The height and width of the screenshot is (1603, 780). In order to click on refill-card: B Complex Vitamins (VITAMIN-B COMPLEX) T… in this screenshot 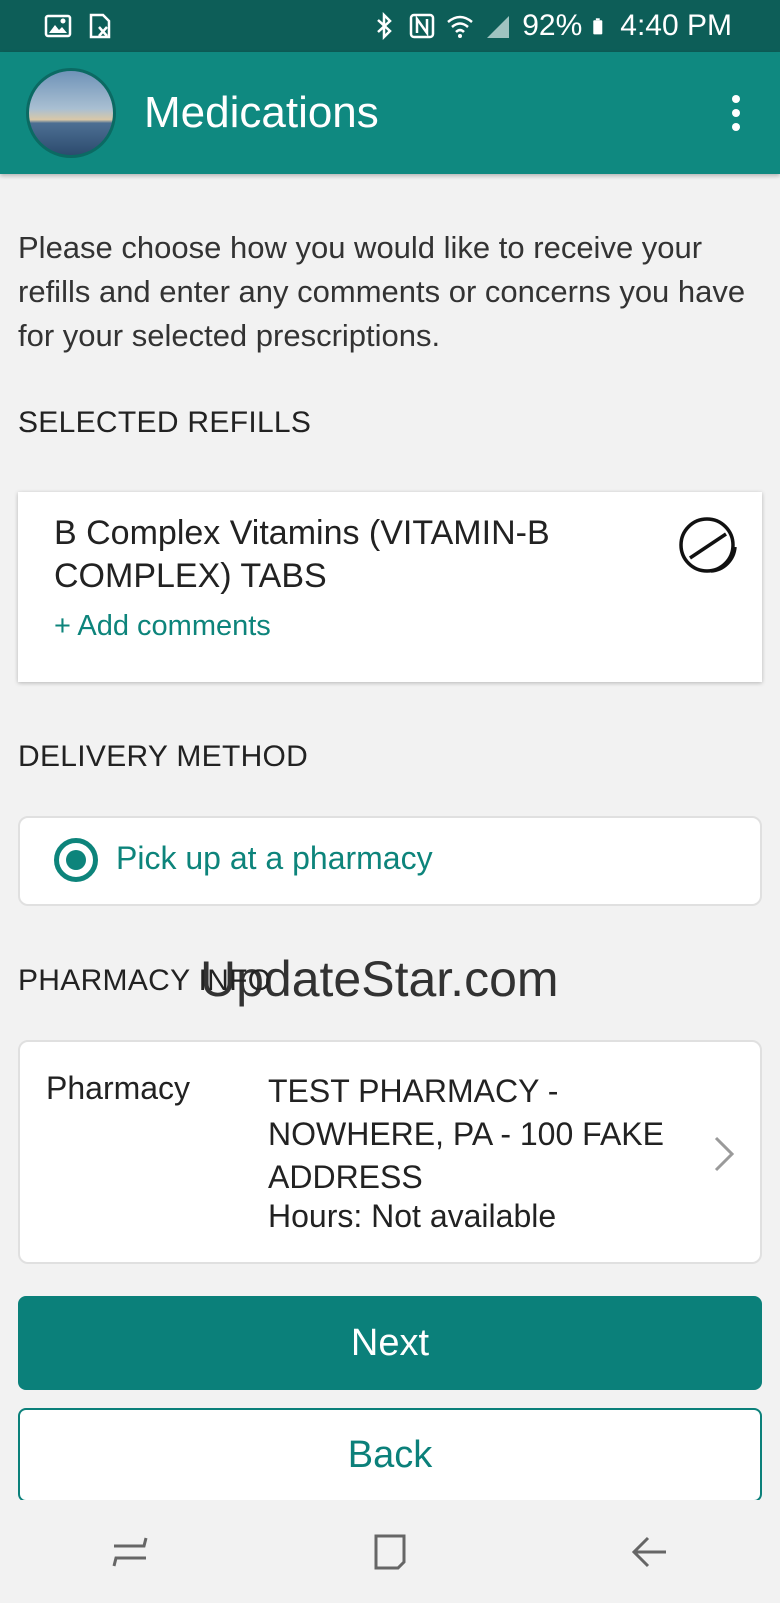, I will do `click(390, 587)`.